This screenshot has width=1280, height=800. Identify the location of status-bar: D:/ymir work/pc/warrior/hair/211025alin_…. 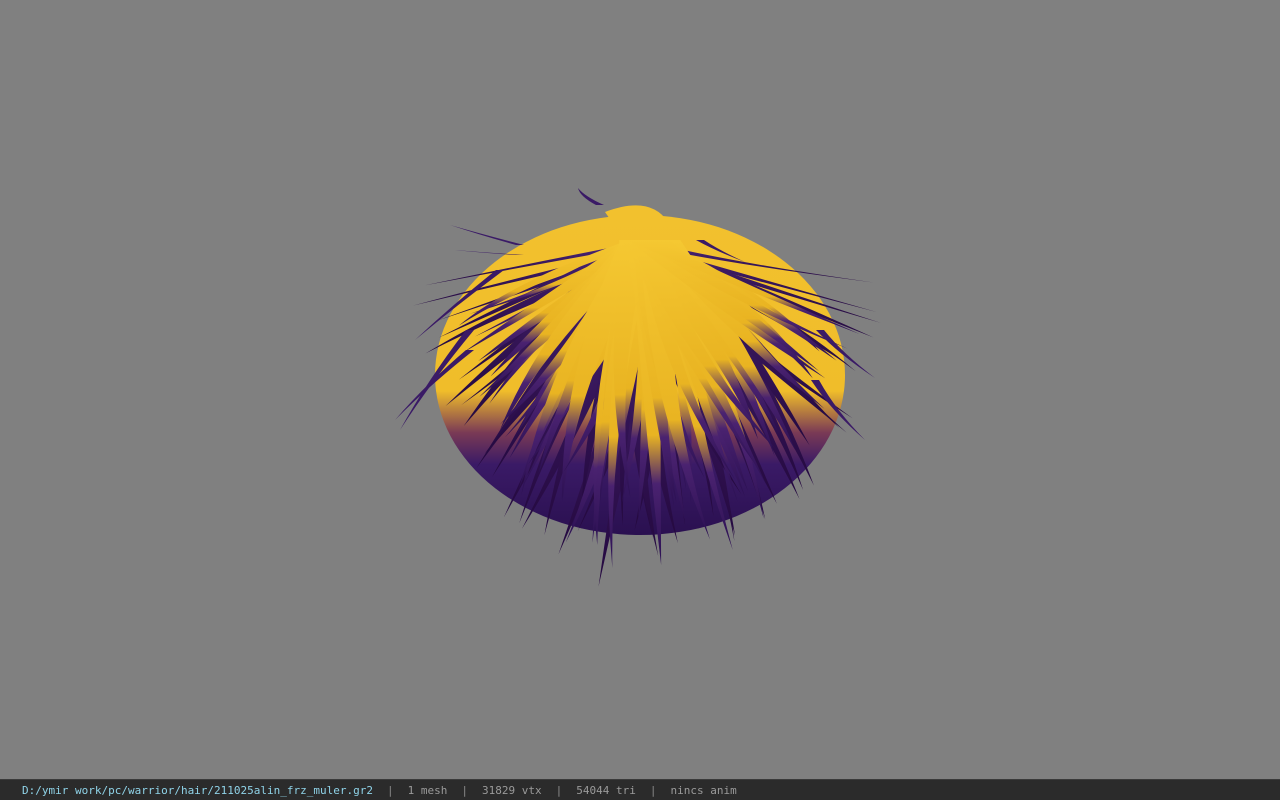
(640, 789).